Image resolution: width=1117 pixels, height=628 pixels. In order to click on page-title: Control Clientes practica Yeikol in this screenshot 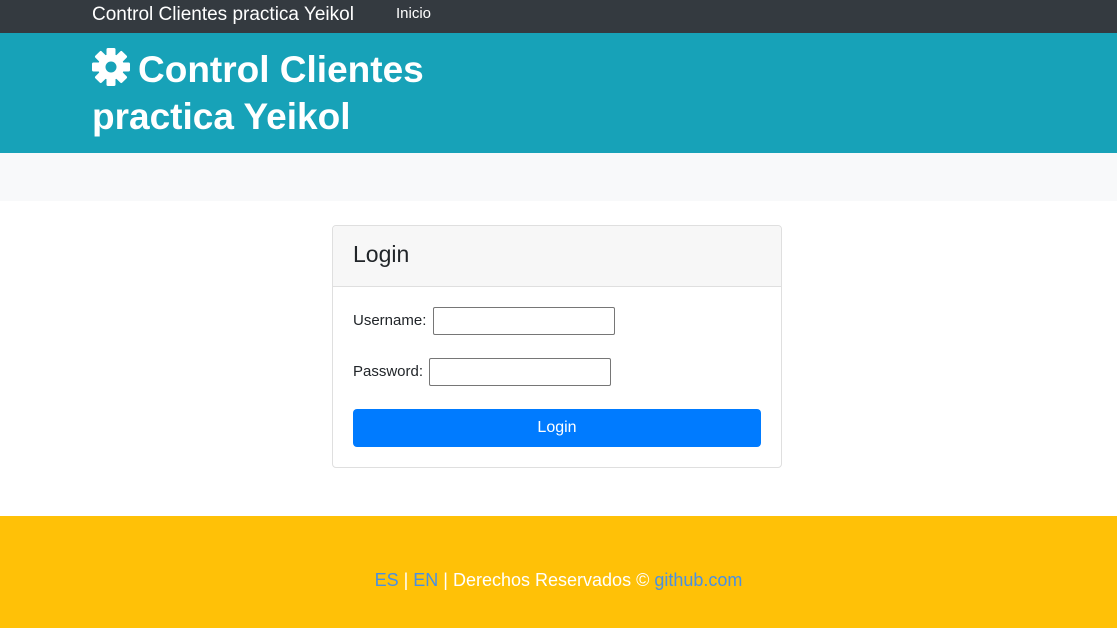, I will do `click(282, 93)`.